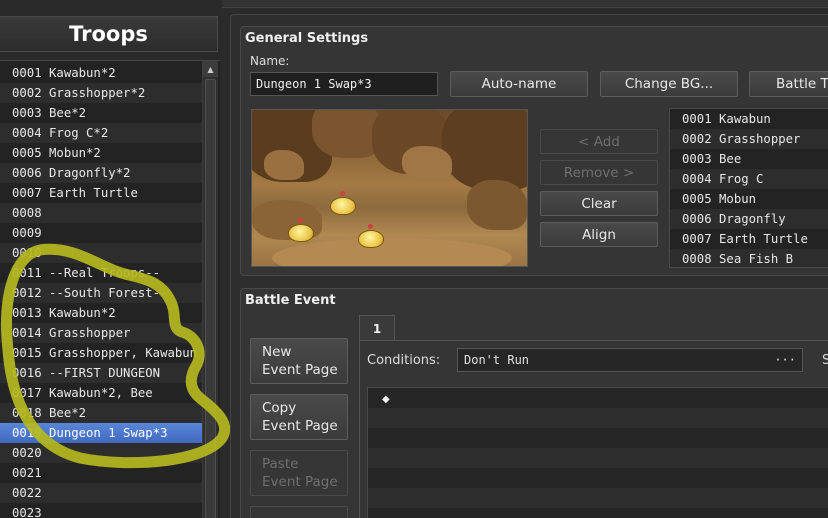 The image size is (828, 518). I want to click on align-button: Align, so click(599, 234).